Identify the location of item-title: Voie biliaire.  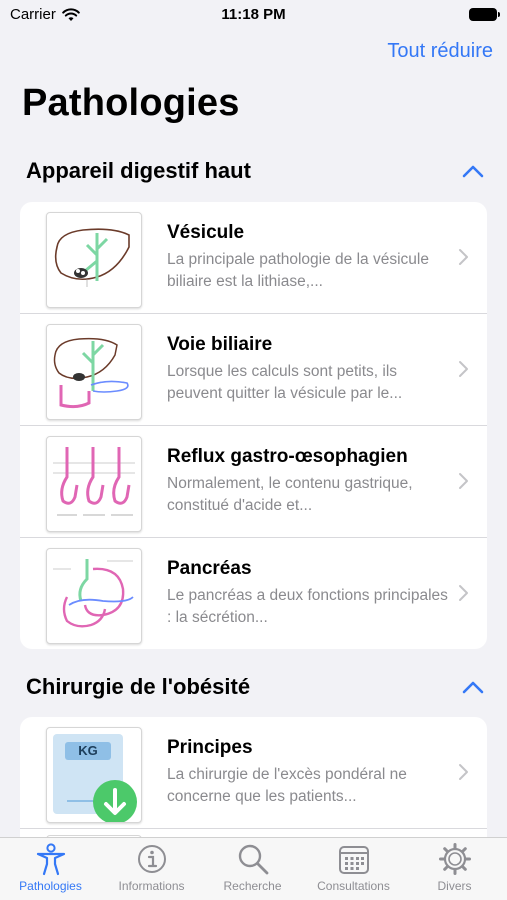
(220, 344).